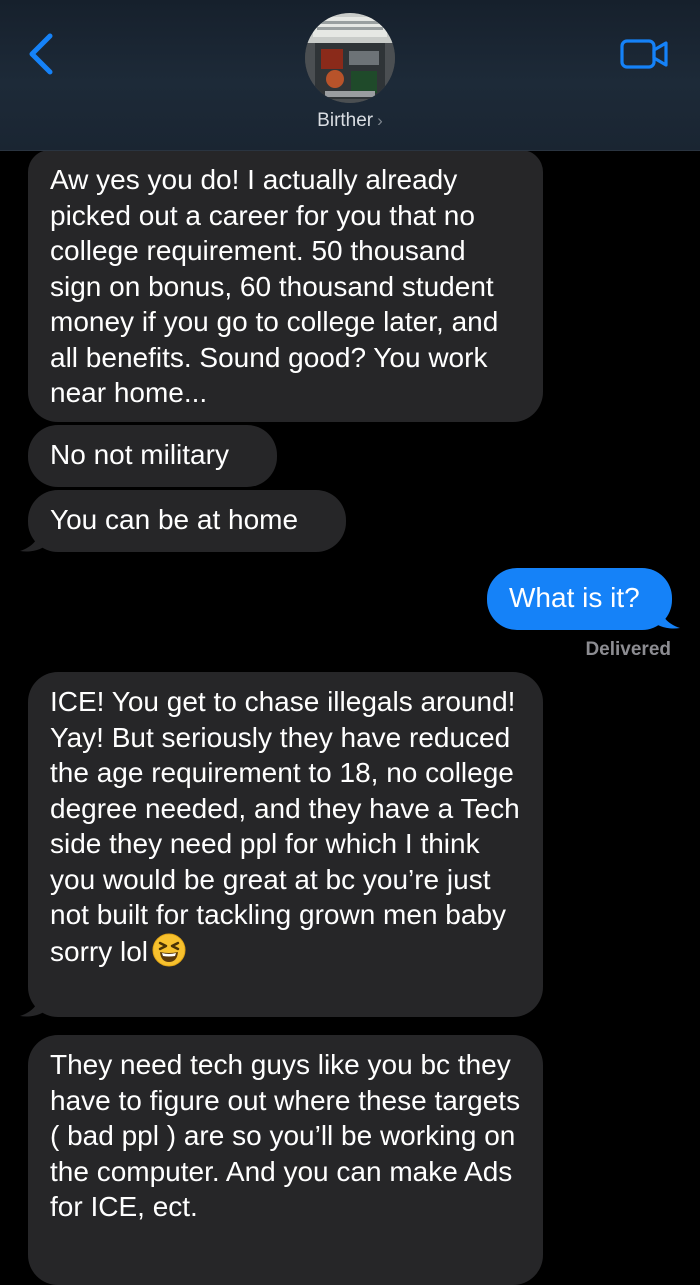  What do you see at coordinates (345, 120) in the screenshot?
I see `contact-name: Birther` at bounding box center [345, 120].